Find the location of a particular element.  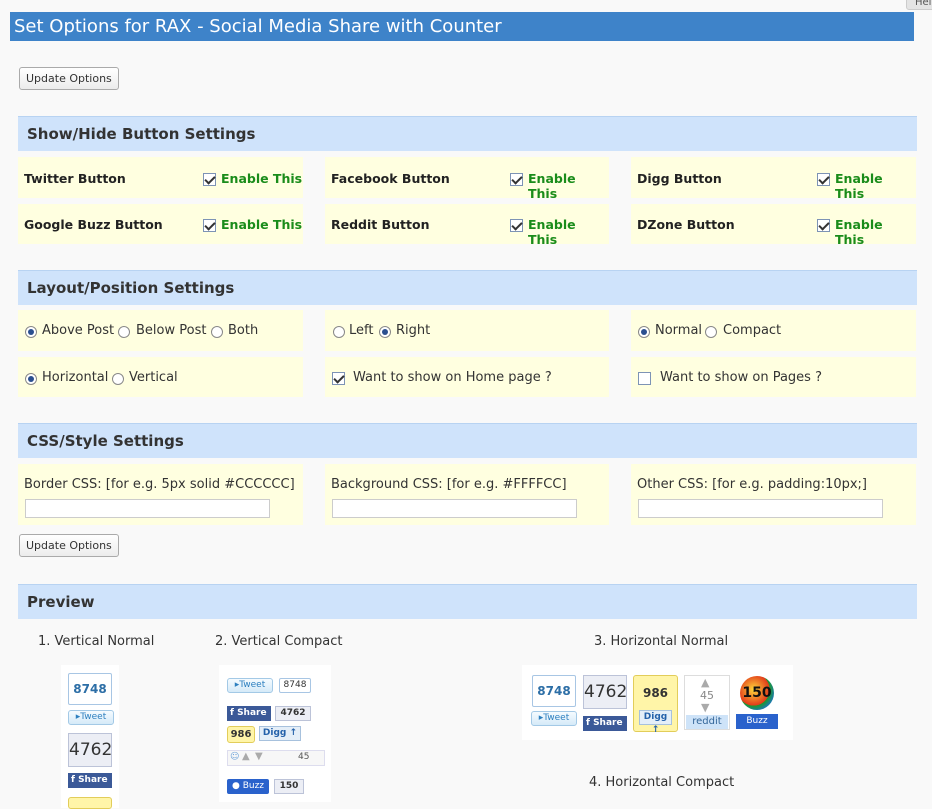

section-layout-heading: Layout/Position Settings is located at coordinates (467, 287).